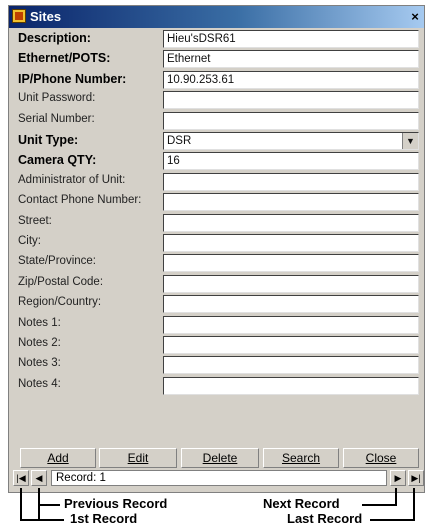 The width and height of the screenshot is (425, 527). What do you see at coordinates (414, 504) in the screenshot?
I see `last-record-pointer` at bounding box center [414, 504].